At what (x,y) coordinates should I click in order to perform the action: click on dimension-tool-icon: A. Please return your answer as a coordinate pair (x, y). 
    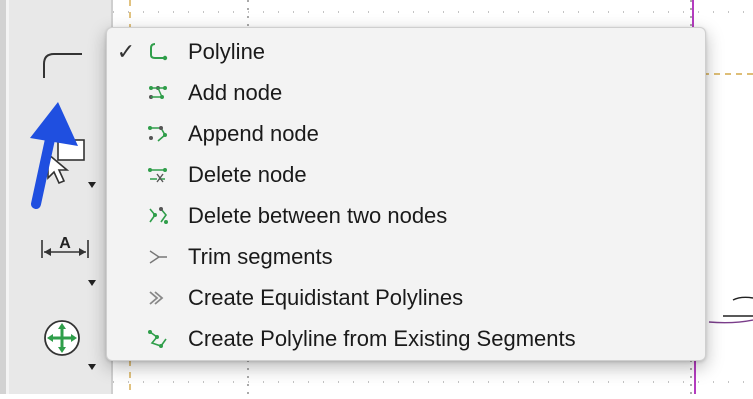
    Looking at the image, I should click on (68, 260).